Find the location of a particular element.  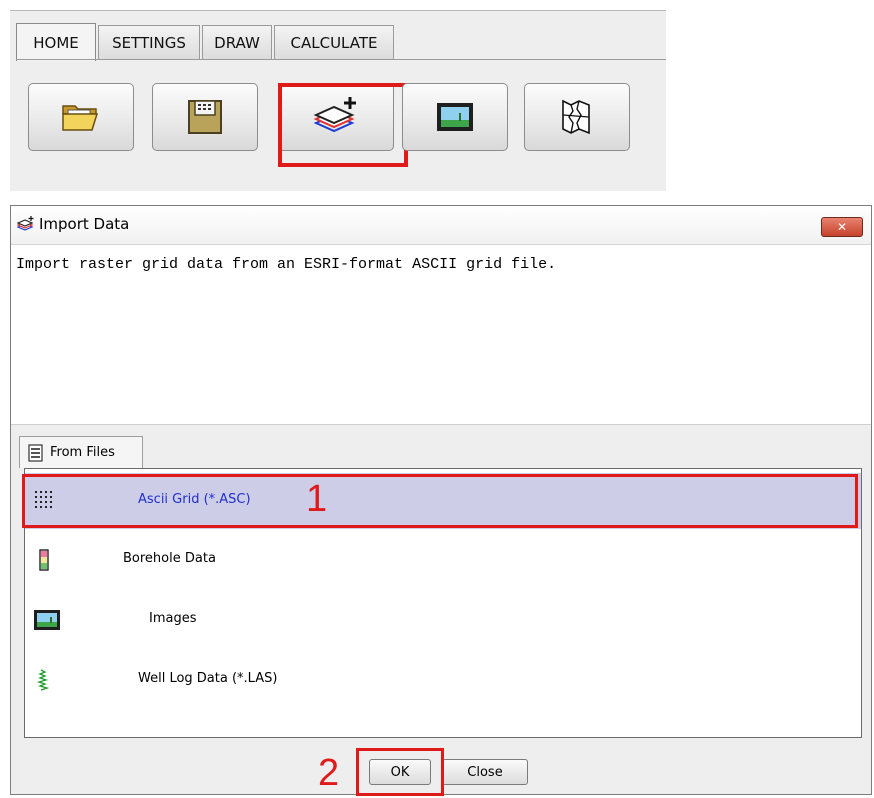

dialog-titlebar: Import Data ✕ is located at coordinates (441, 225).